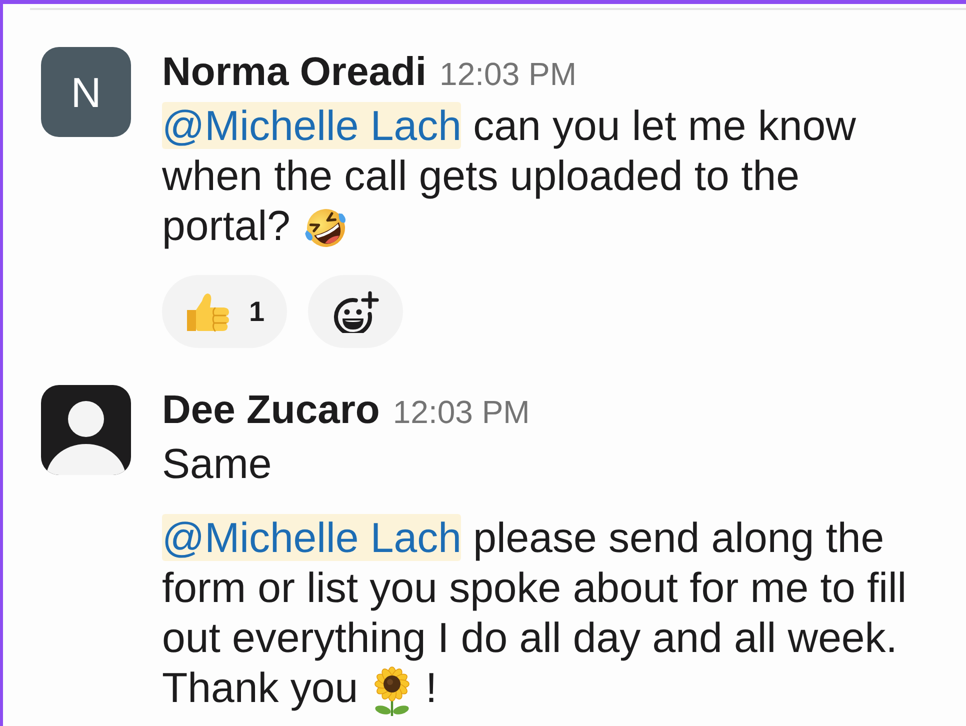 This screenshot has height=726, width=966. I want to click on author-name: Dee Zucaro, so click(271, 410).